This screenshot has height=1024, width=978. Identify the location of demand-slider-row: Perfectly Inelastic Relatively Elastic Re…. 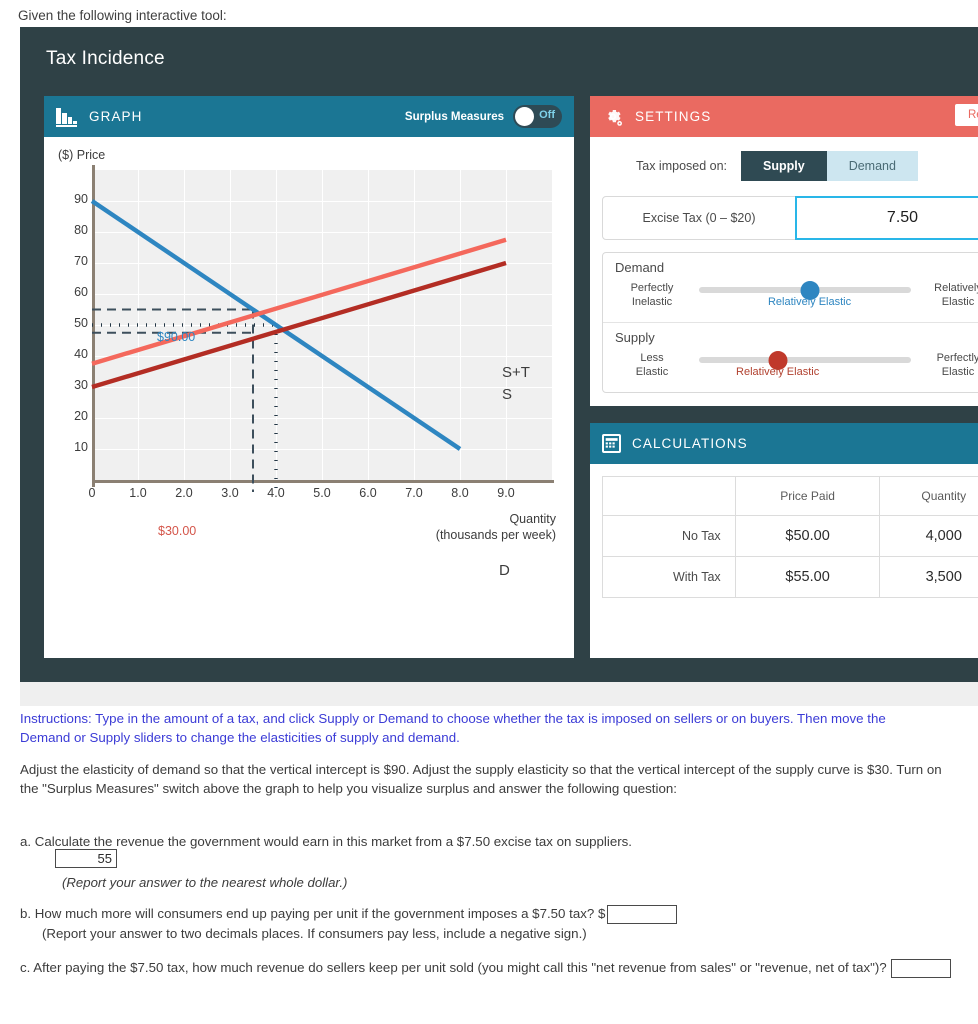
(795, 295).